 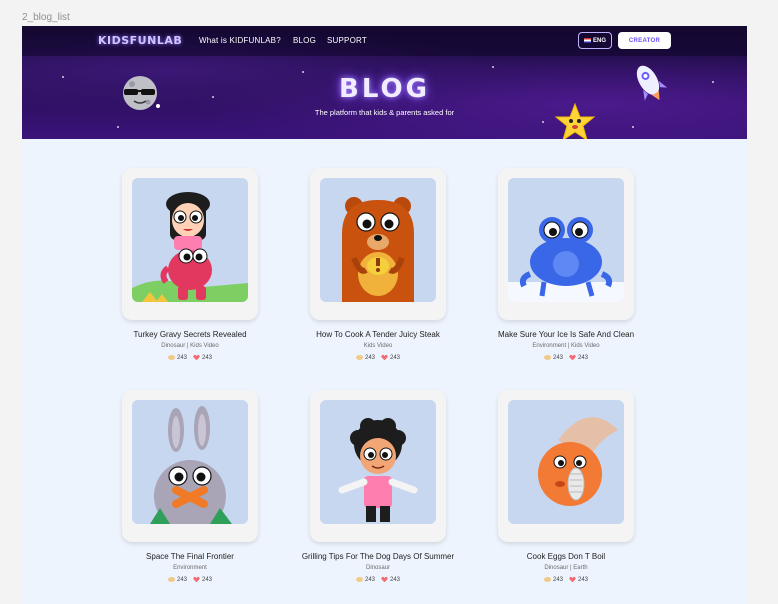 I want to click on card-title: Make Sure Your Ice Is Safe And Clean, so click(x=566, y=334).